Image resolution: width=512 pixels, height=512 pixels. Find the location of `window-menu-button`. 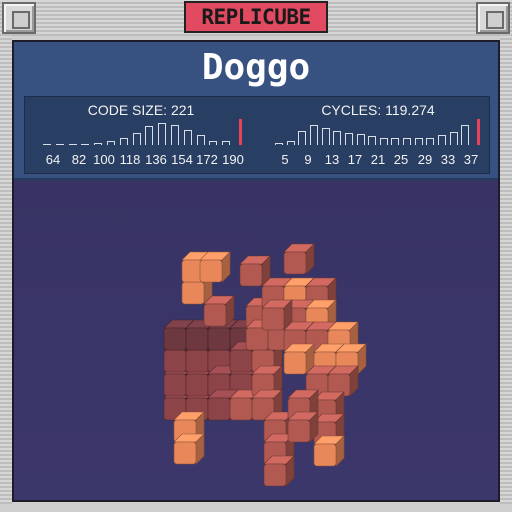

window-menu-button is located at coordinates (19, 18).